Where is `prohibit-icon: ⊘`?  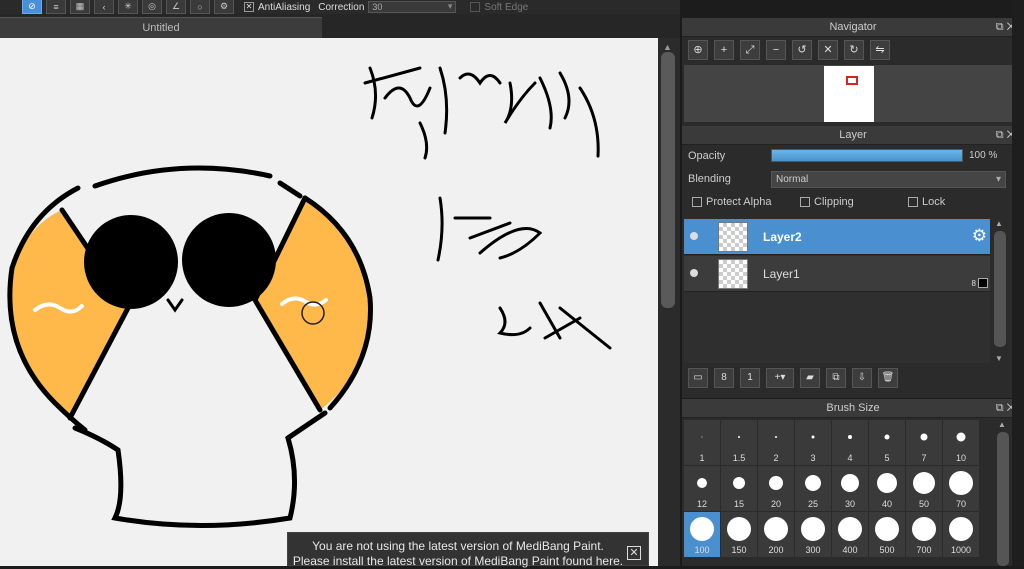 prohibit-icon: ⊘ is located at coordinates (32, 7).